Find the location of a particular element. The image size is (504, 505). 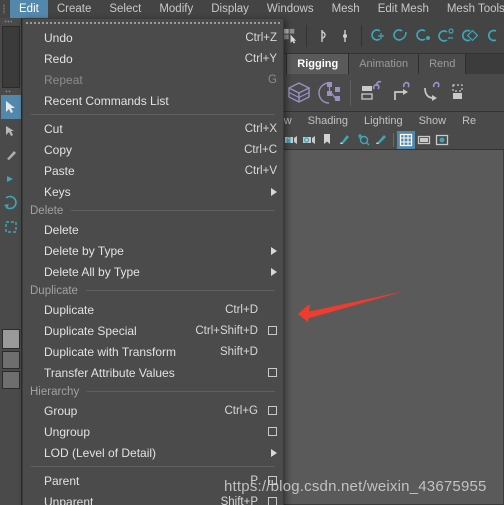

bookmark-icon is located at coordinates (327, 140).